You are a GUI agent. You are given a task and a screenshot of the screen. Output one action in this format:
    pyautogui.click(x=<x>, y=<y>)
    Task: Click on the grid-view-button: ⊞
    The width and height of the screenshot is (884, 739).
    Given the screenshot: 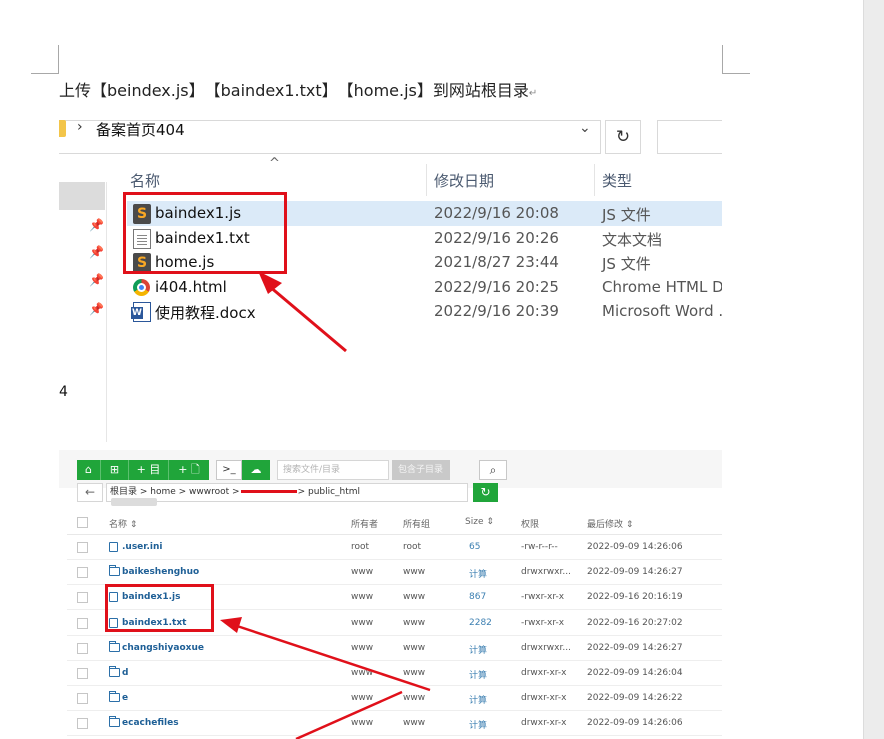 What is the action you would take?
    pyautogui.click(x=115, y=470)
    